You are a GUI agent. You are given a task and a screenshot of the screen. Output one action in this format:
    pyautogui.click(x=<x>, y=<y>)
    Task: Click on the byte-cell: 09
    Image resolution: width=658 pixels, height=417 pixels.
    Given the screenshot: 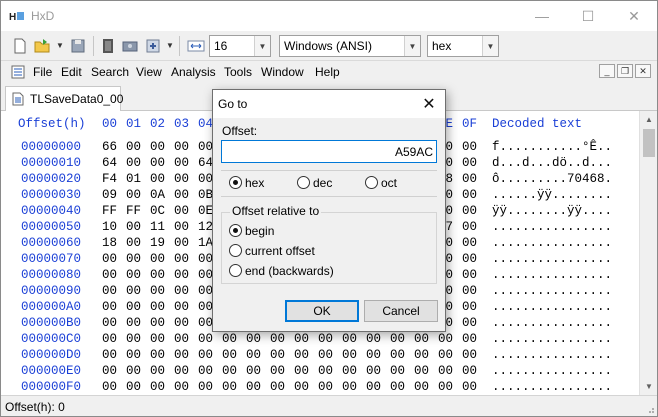 What is the action you would take?
    pyautogui.click(x=109, y=195)
    